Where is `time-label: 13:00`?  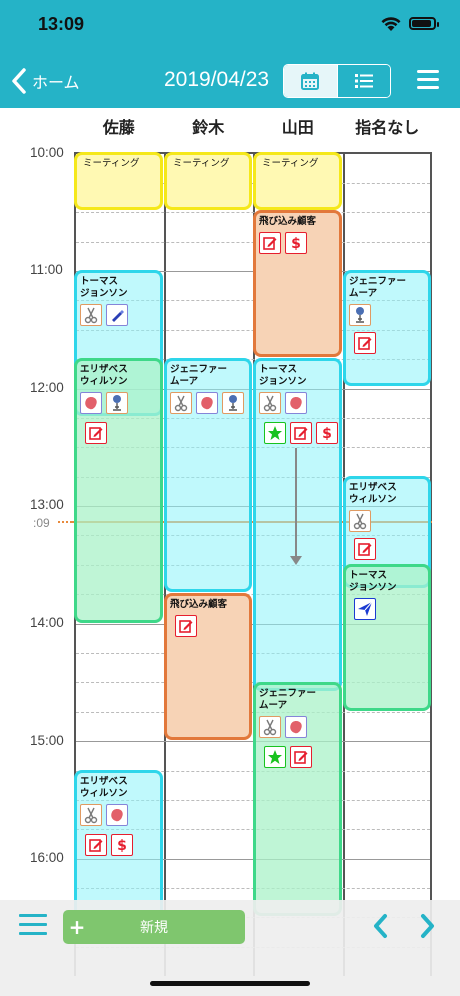 time-label: 13:00 is located at coordinates (47, 504).